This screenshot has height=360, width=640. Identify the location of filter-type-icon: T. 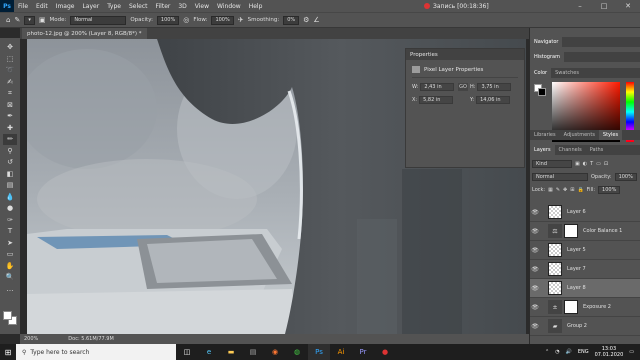
(591, 164).